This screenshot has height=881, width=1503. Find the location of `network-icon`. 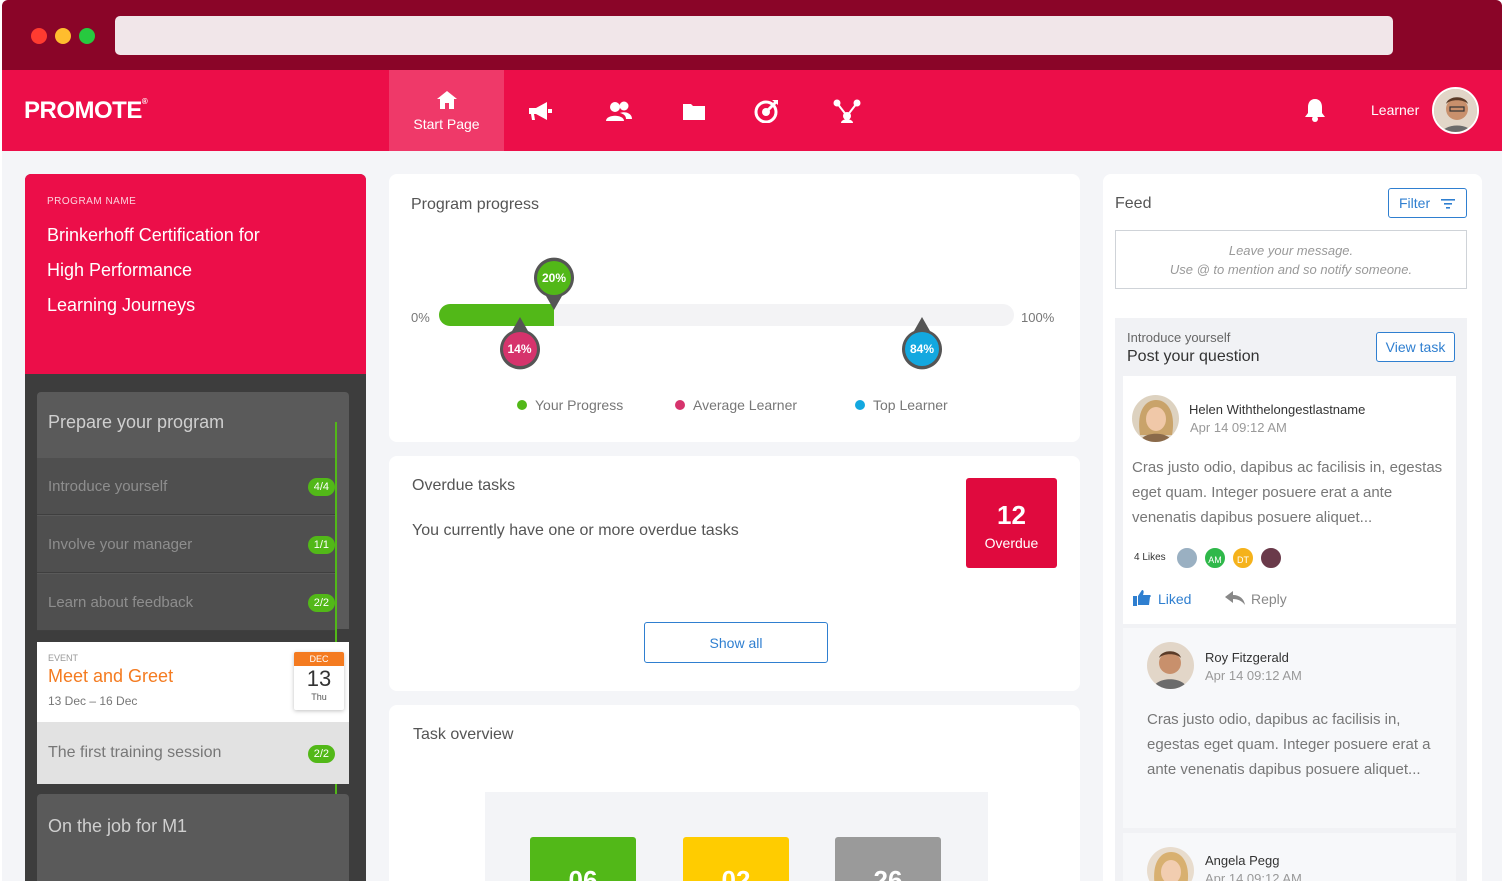

network-icon is located at coordinates (847, 111).